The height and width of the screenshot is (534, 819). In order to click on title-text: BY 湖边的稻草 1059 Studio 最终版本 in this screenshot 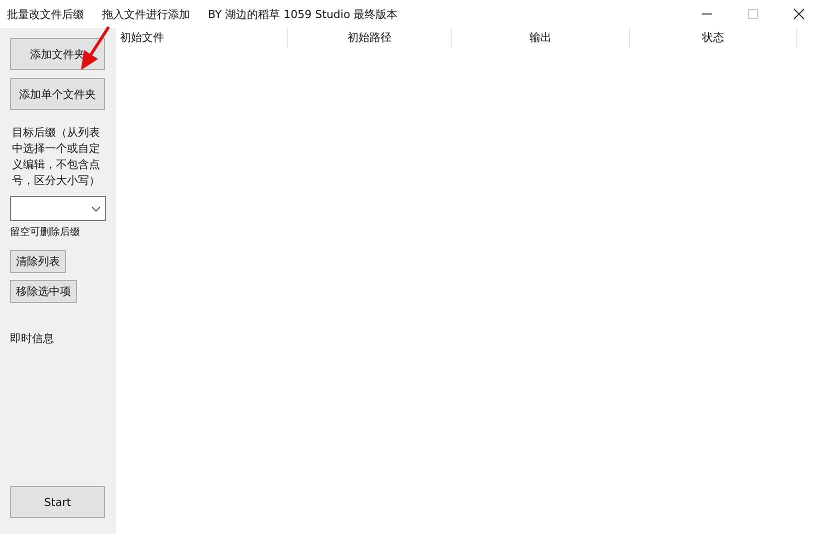, I will do `click(303, 14)`.